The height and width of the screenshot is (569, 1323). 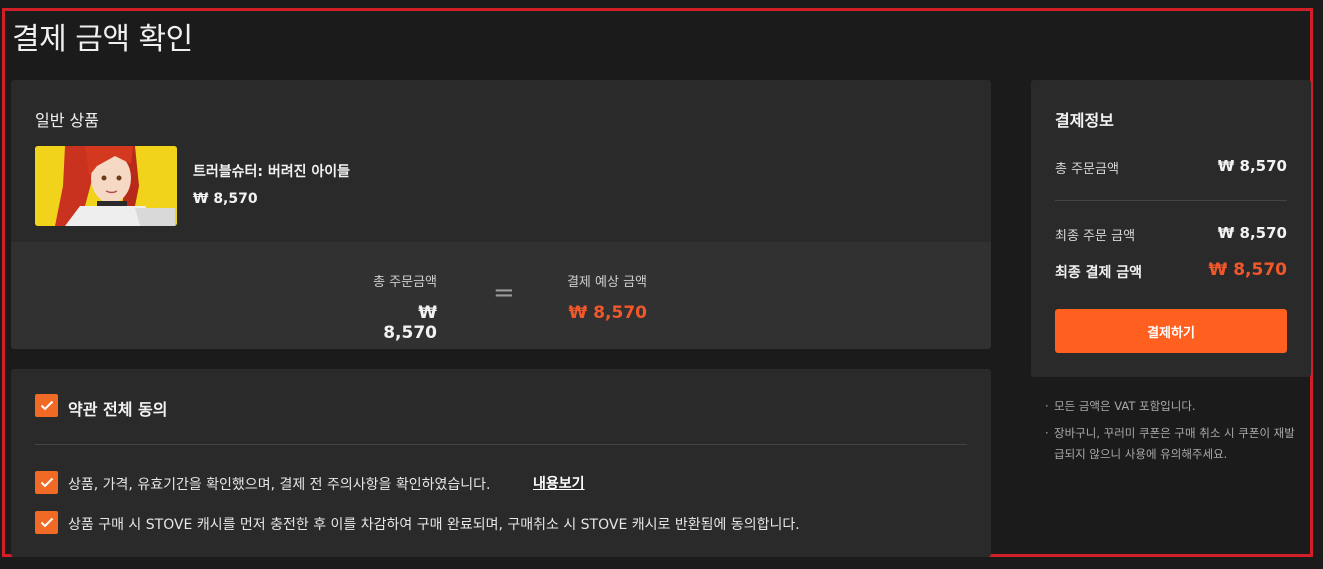 I want to click on total-order-summary: 총 주문금액 ₩ 8,570, so click(x=399, y=307).